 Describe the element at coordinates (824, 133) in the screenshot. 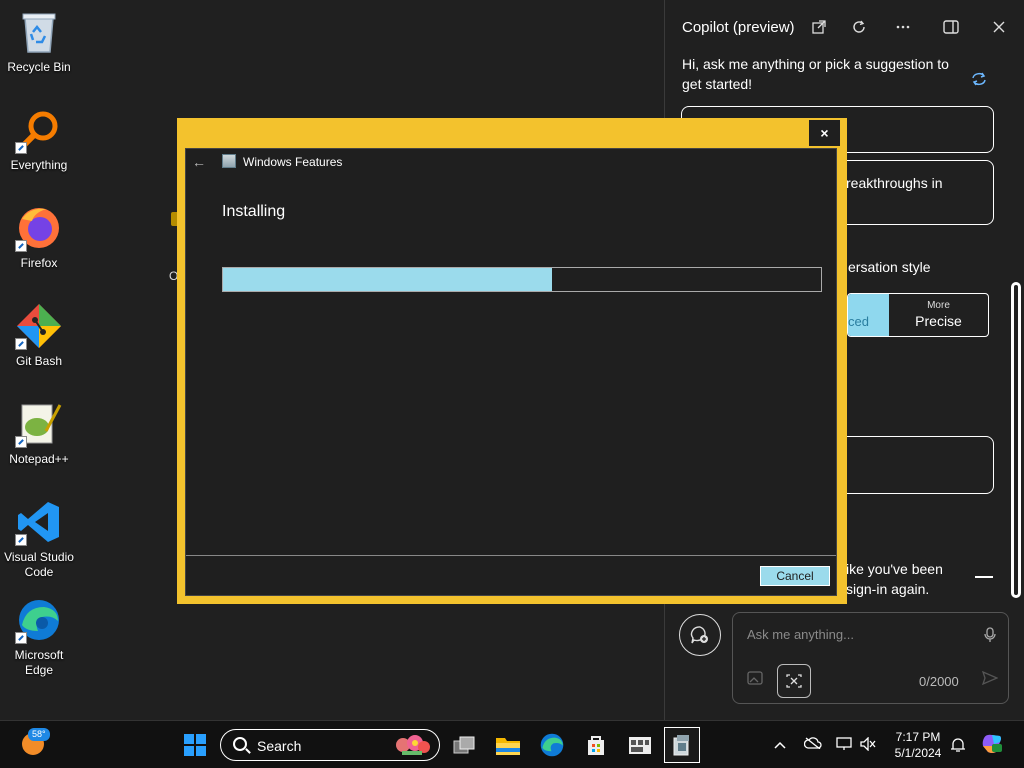

I see `close-button: ×` at that location.